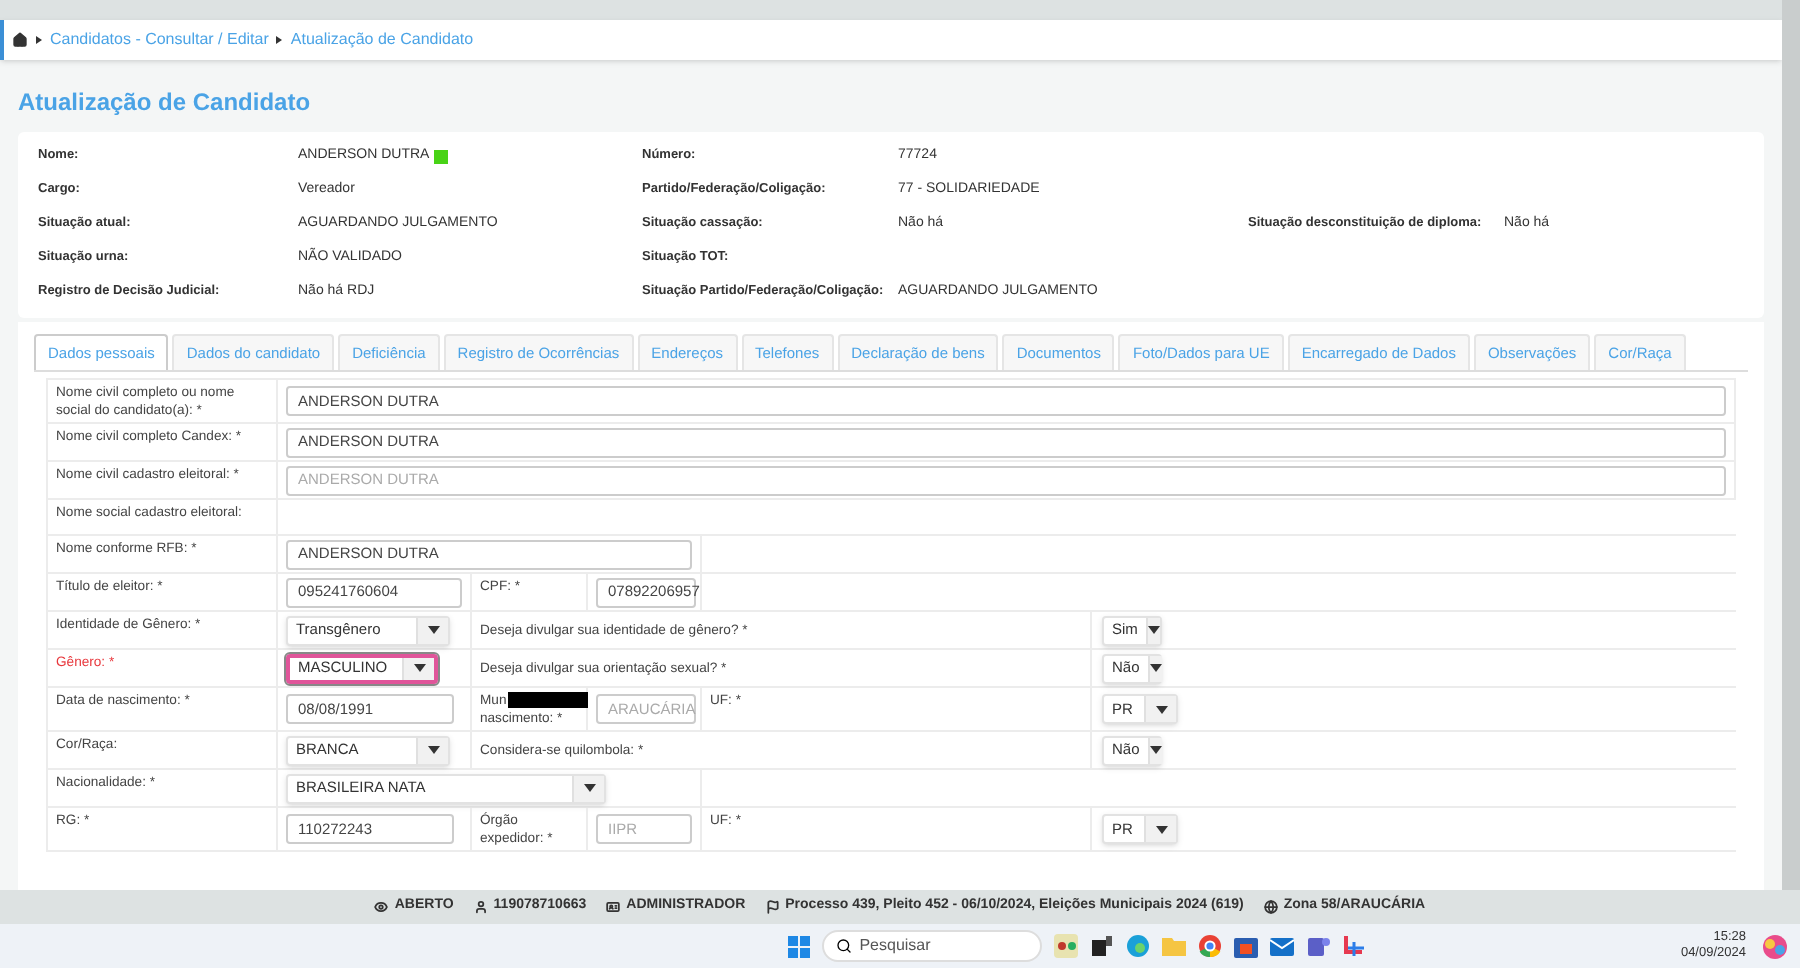 This screenshot has width=1800, height=968. I want to click on user-icon, so click(480, 907).